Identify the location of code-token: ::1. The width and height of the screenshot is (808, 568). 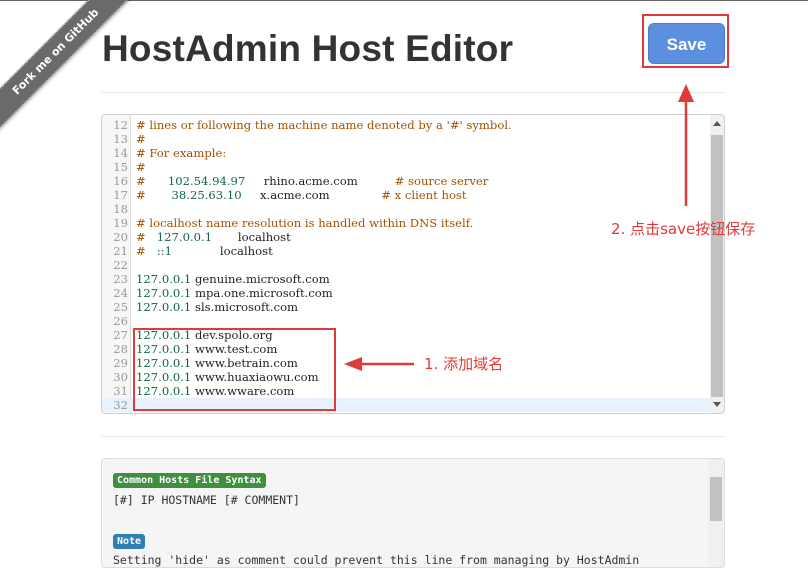
(158, 251).